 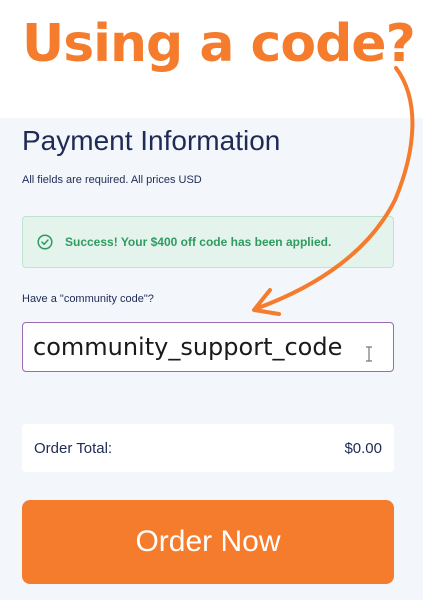 What do you see at coordinates (208, 448) in the screenshot?
I see `order-total-row: Order Total: $0.00` at bounding box center [208, 448].